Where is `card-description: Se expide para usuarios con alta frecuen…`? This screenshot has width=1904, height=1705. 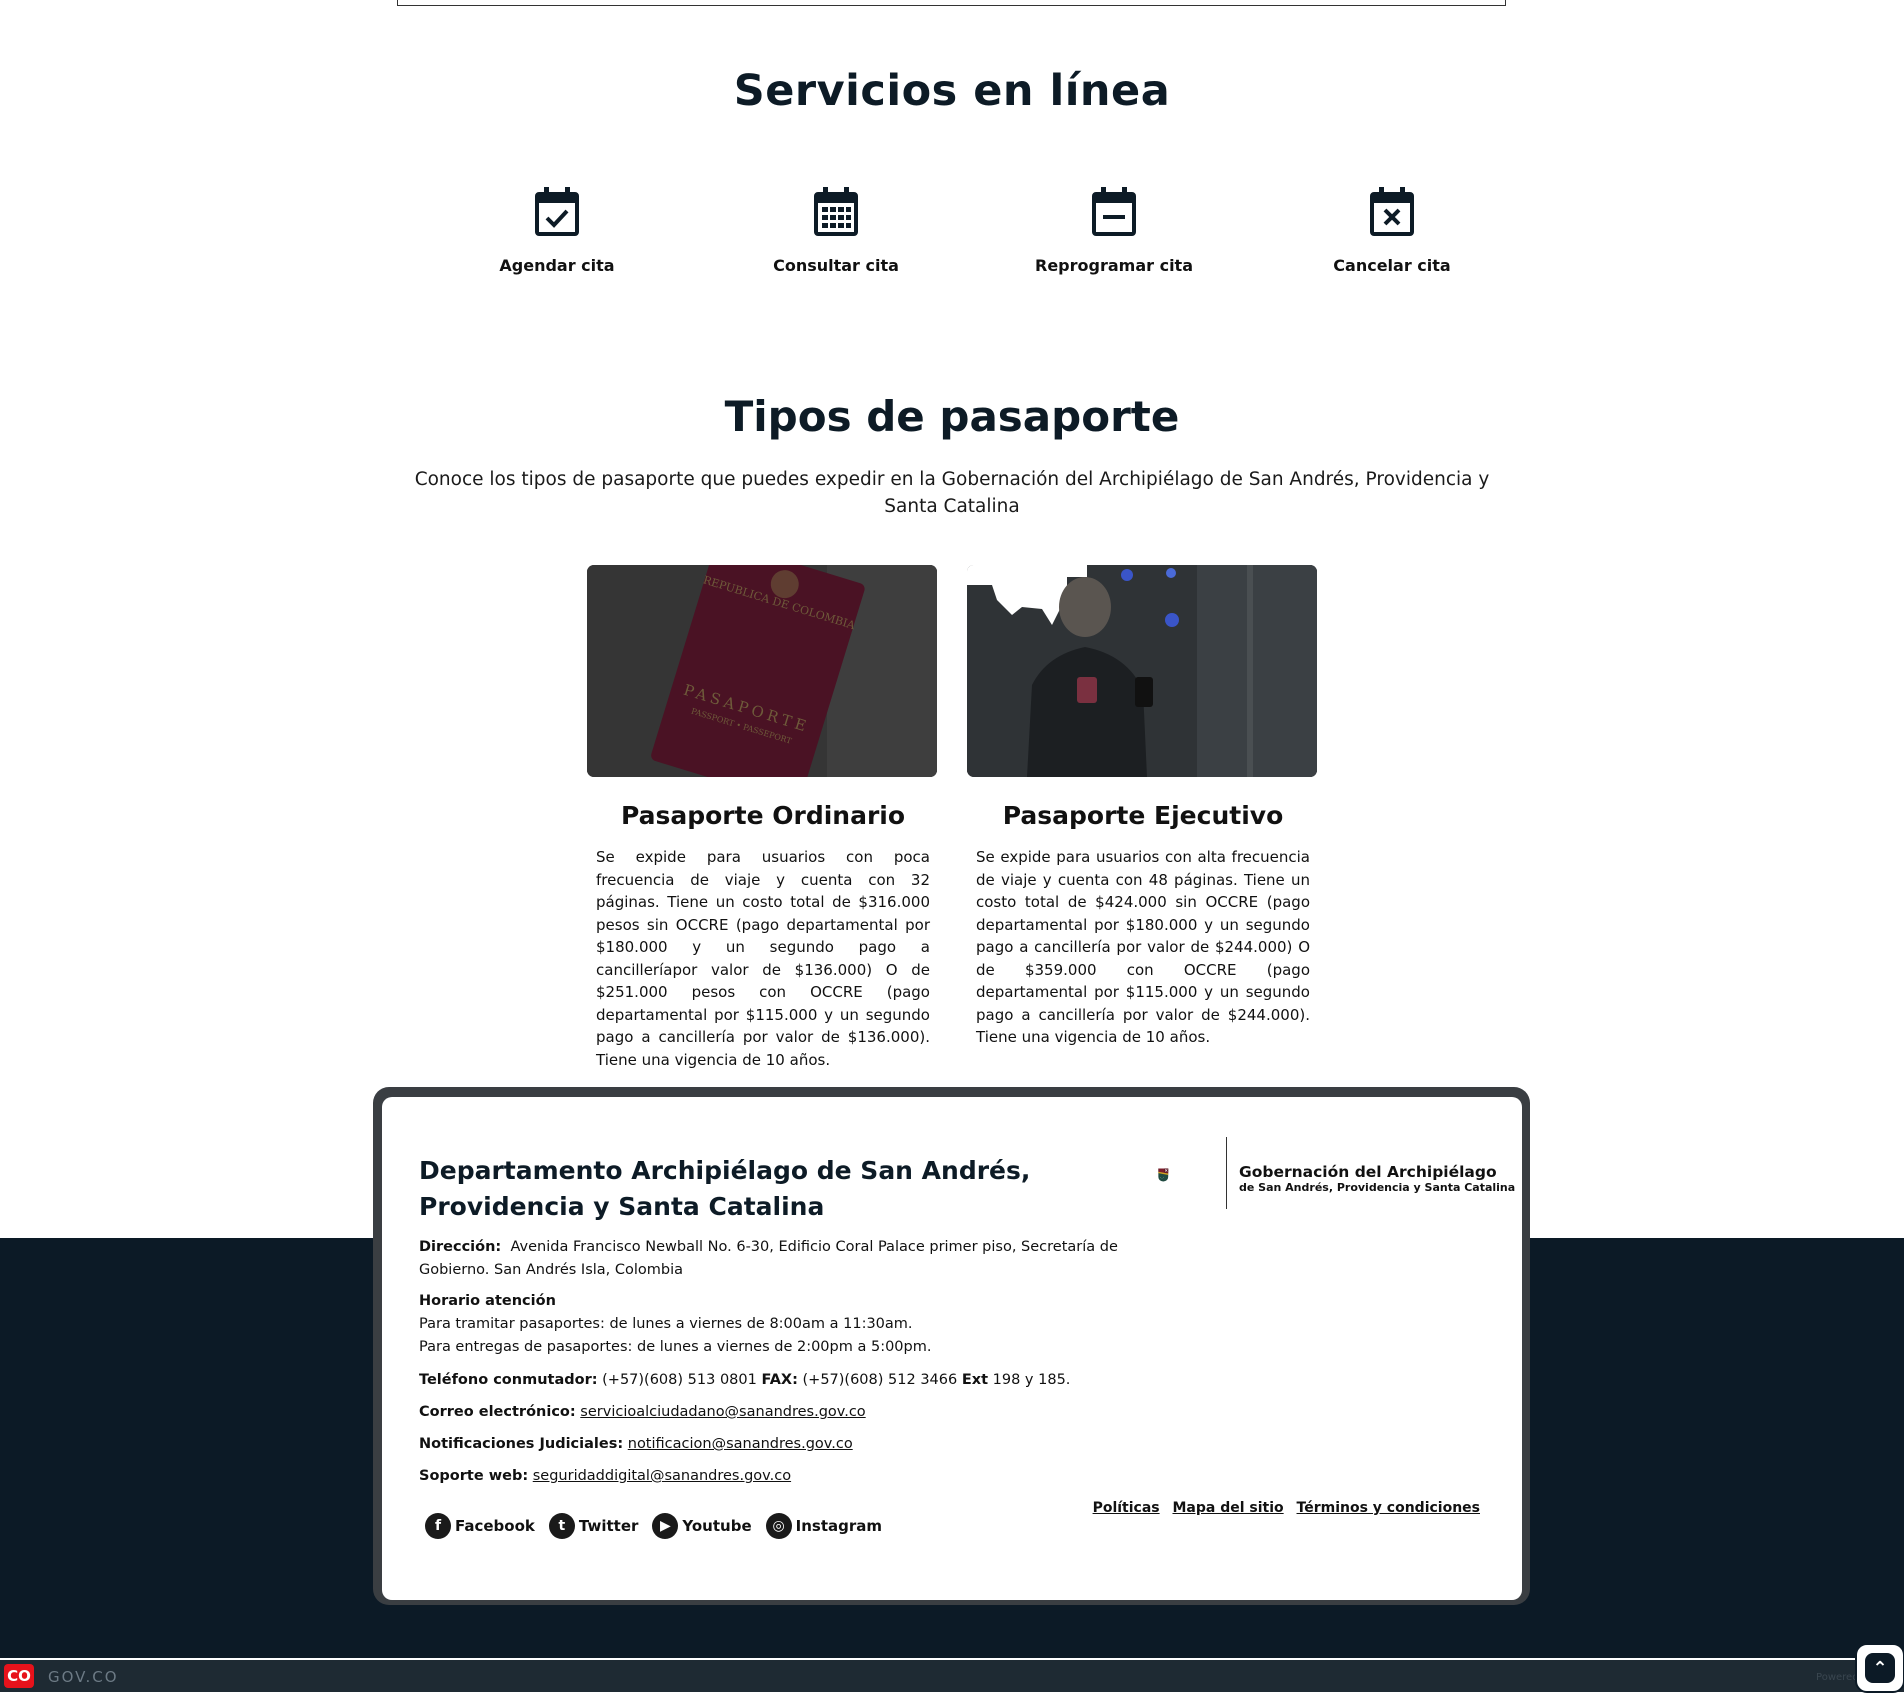 card-description: Se expide para usuarios con alta frecuen… is located at coordinates (1143, 947).